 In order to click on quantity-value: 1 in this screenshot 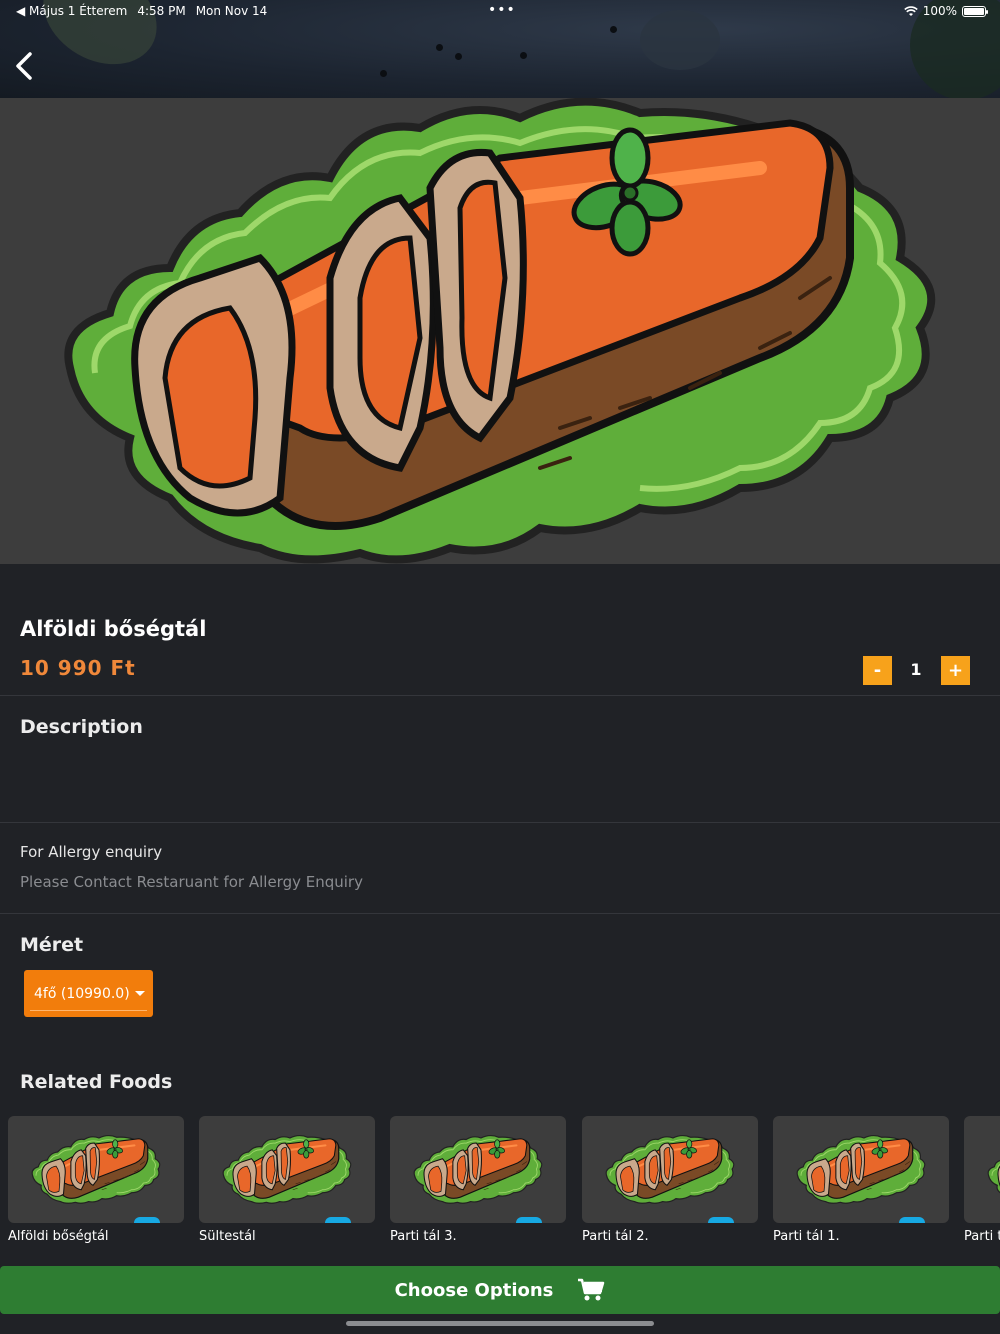, I will do `click(916, 669)`.